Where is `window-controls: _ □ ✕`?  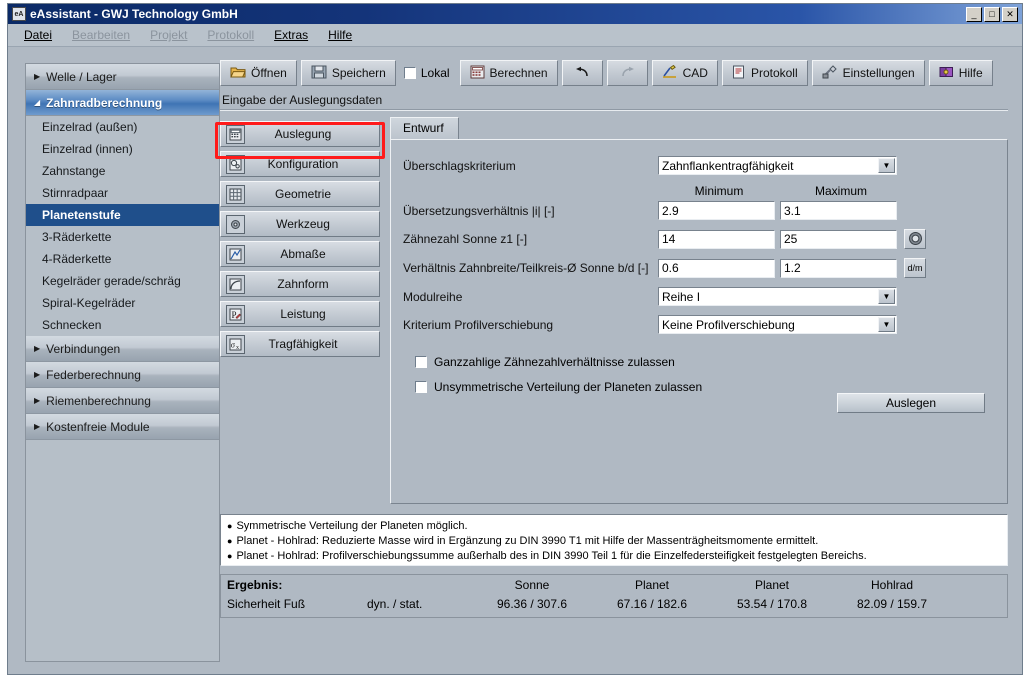 window-controls: _ □ ✕ is located at coordinates (993, 14).